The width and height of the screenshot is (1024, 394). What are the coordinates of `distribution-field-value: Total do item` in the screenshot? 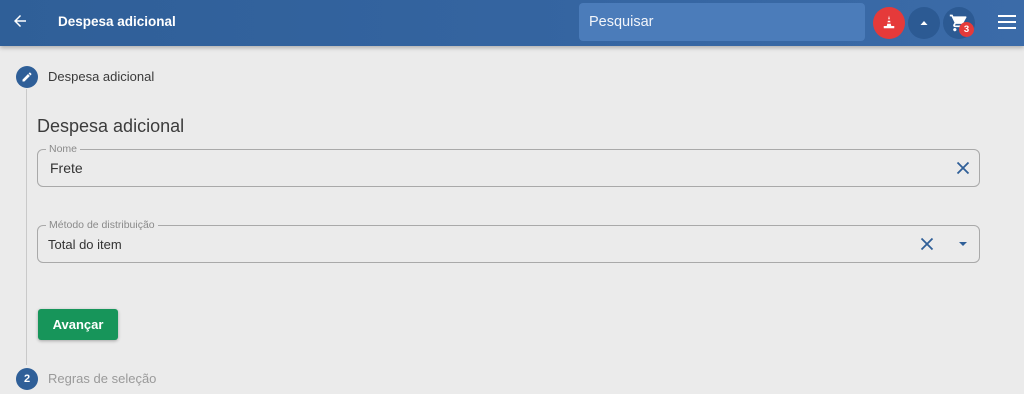 It's located at (85, 244).